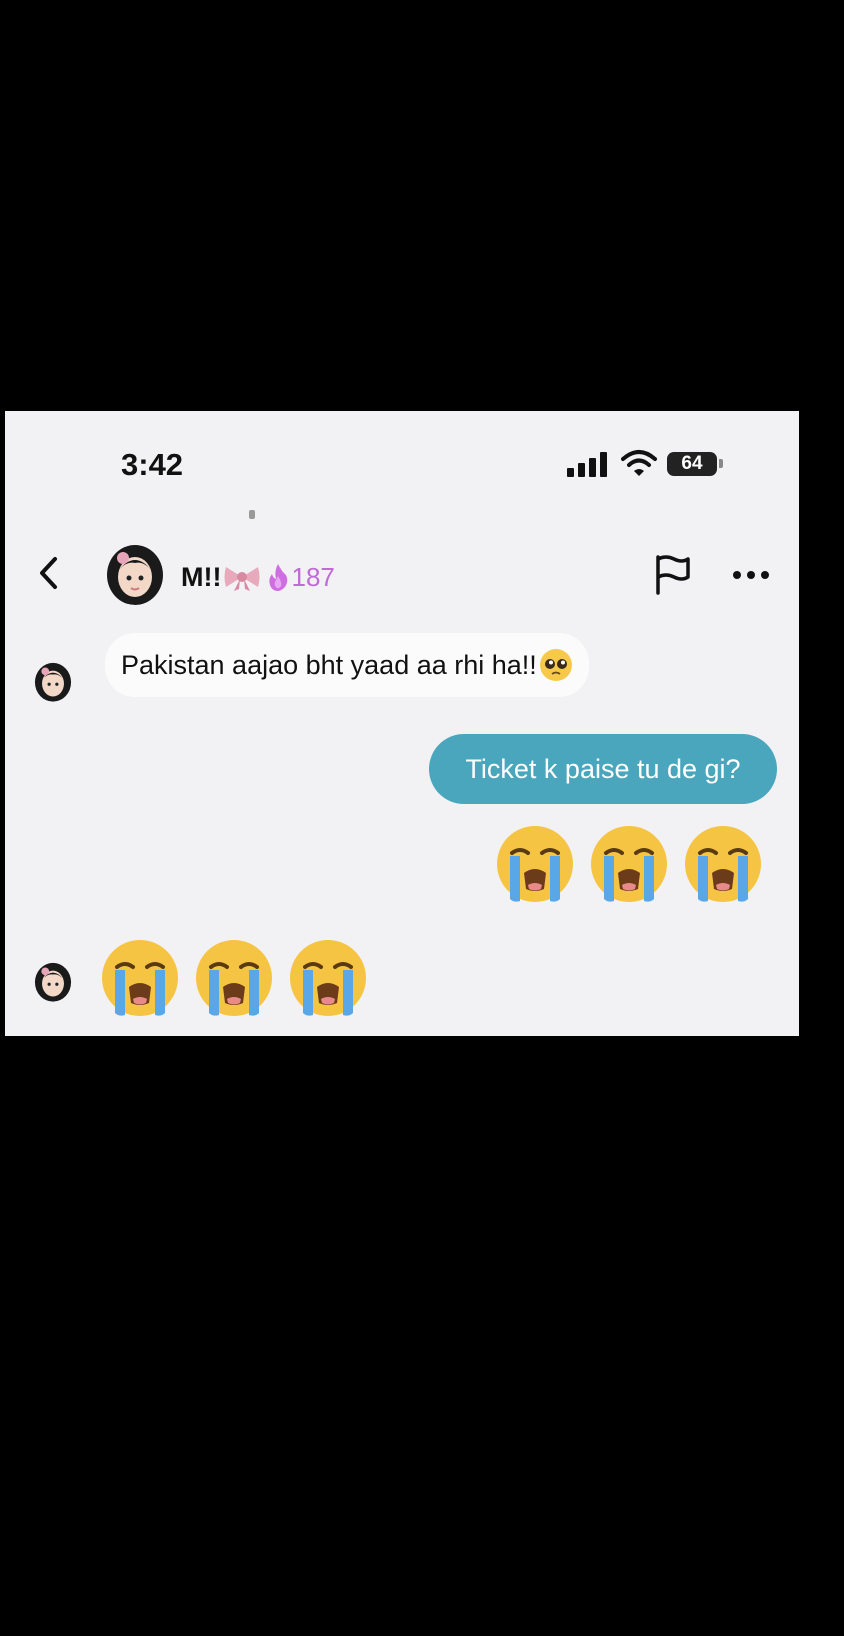 The height and width of the screenshot is (1636, 844). I want to click on bow-emoji-icon, so click(242, 579).